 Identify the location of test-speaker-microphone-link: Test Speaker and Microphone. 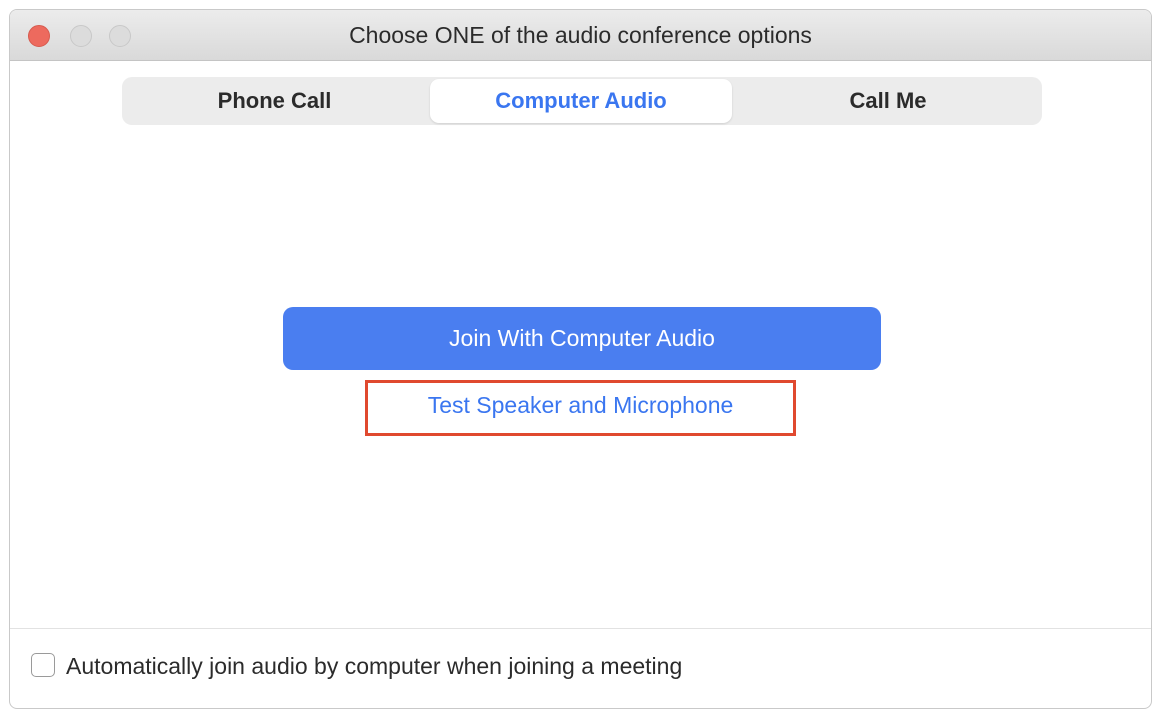
(580, 405).